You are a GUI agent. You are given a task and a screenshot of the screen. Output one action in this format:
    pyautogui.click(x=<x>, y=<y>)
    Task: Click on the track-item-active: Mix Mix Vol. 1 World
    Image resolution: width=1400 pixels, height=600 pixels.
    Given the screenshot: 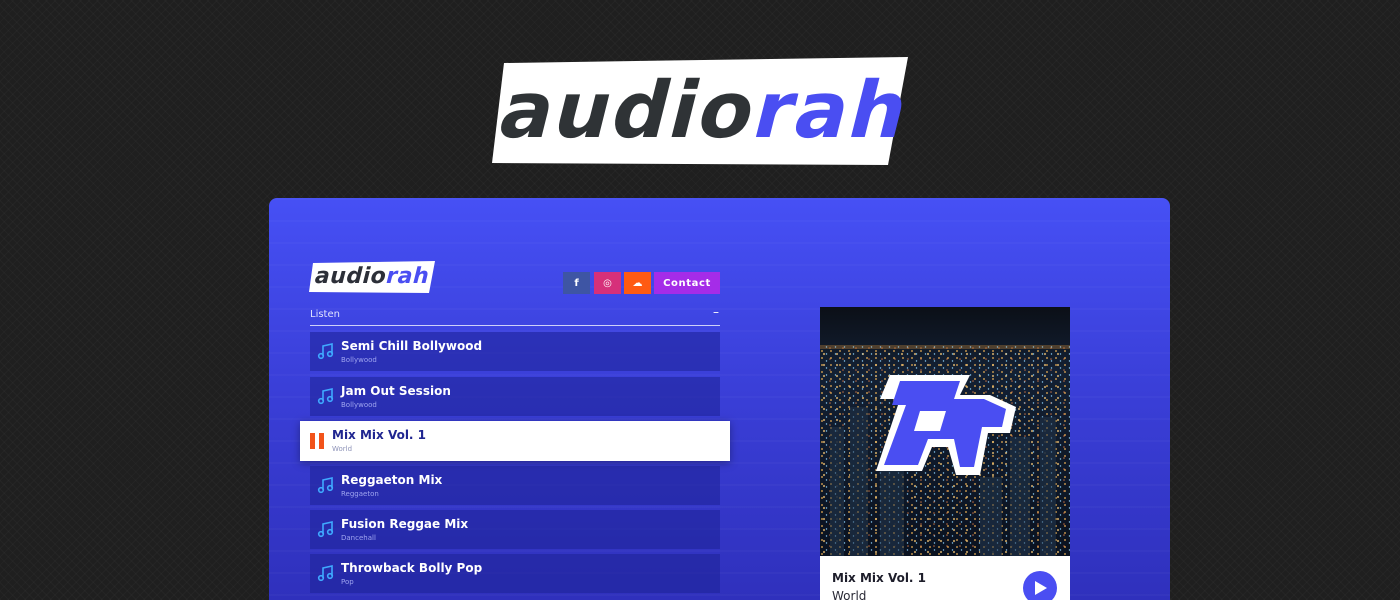 What is the action you would take?
    pyautogui.click(x=515, y=441)
    